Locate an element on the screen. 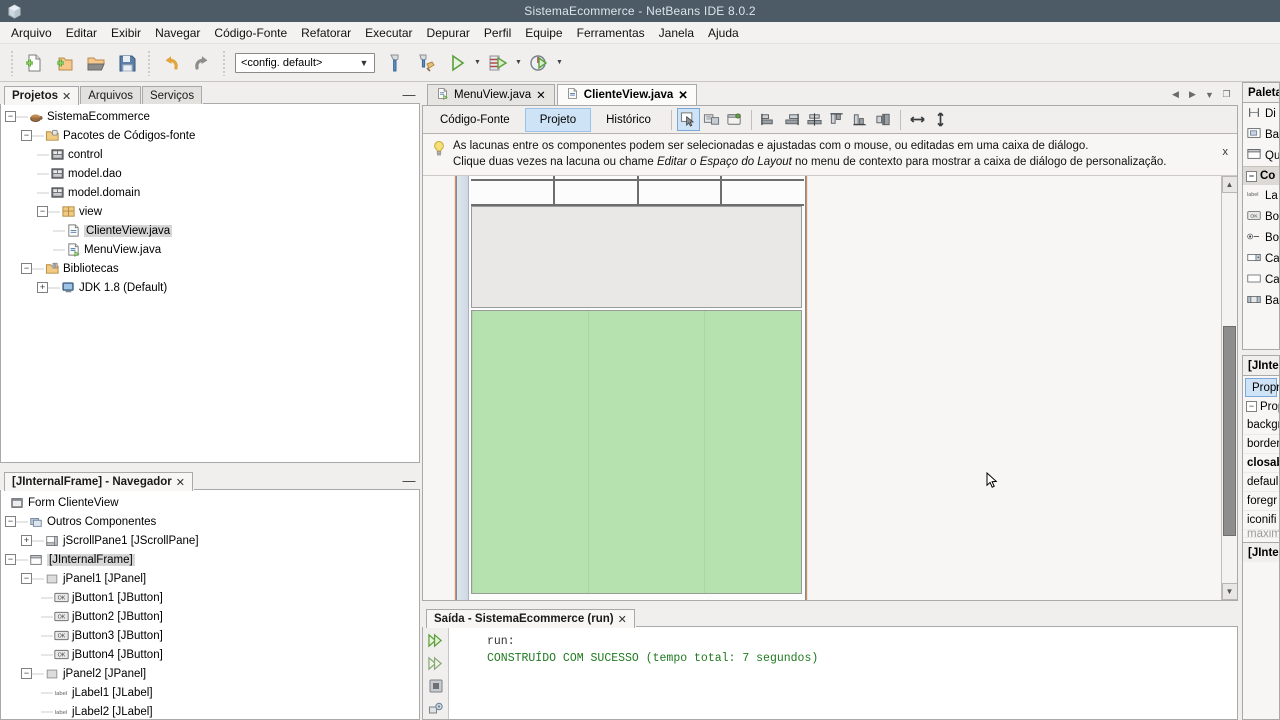 The width and height of the screenshot is (1280, 720). property-row-foreground: foregr is located at coordinates (1261, 501).